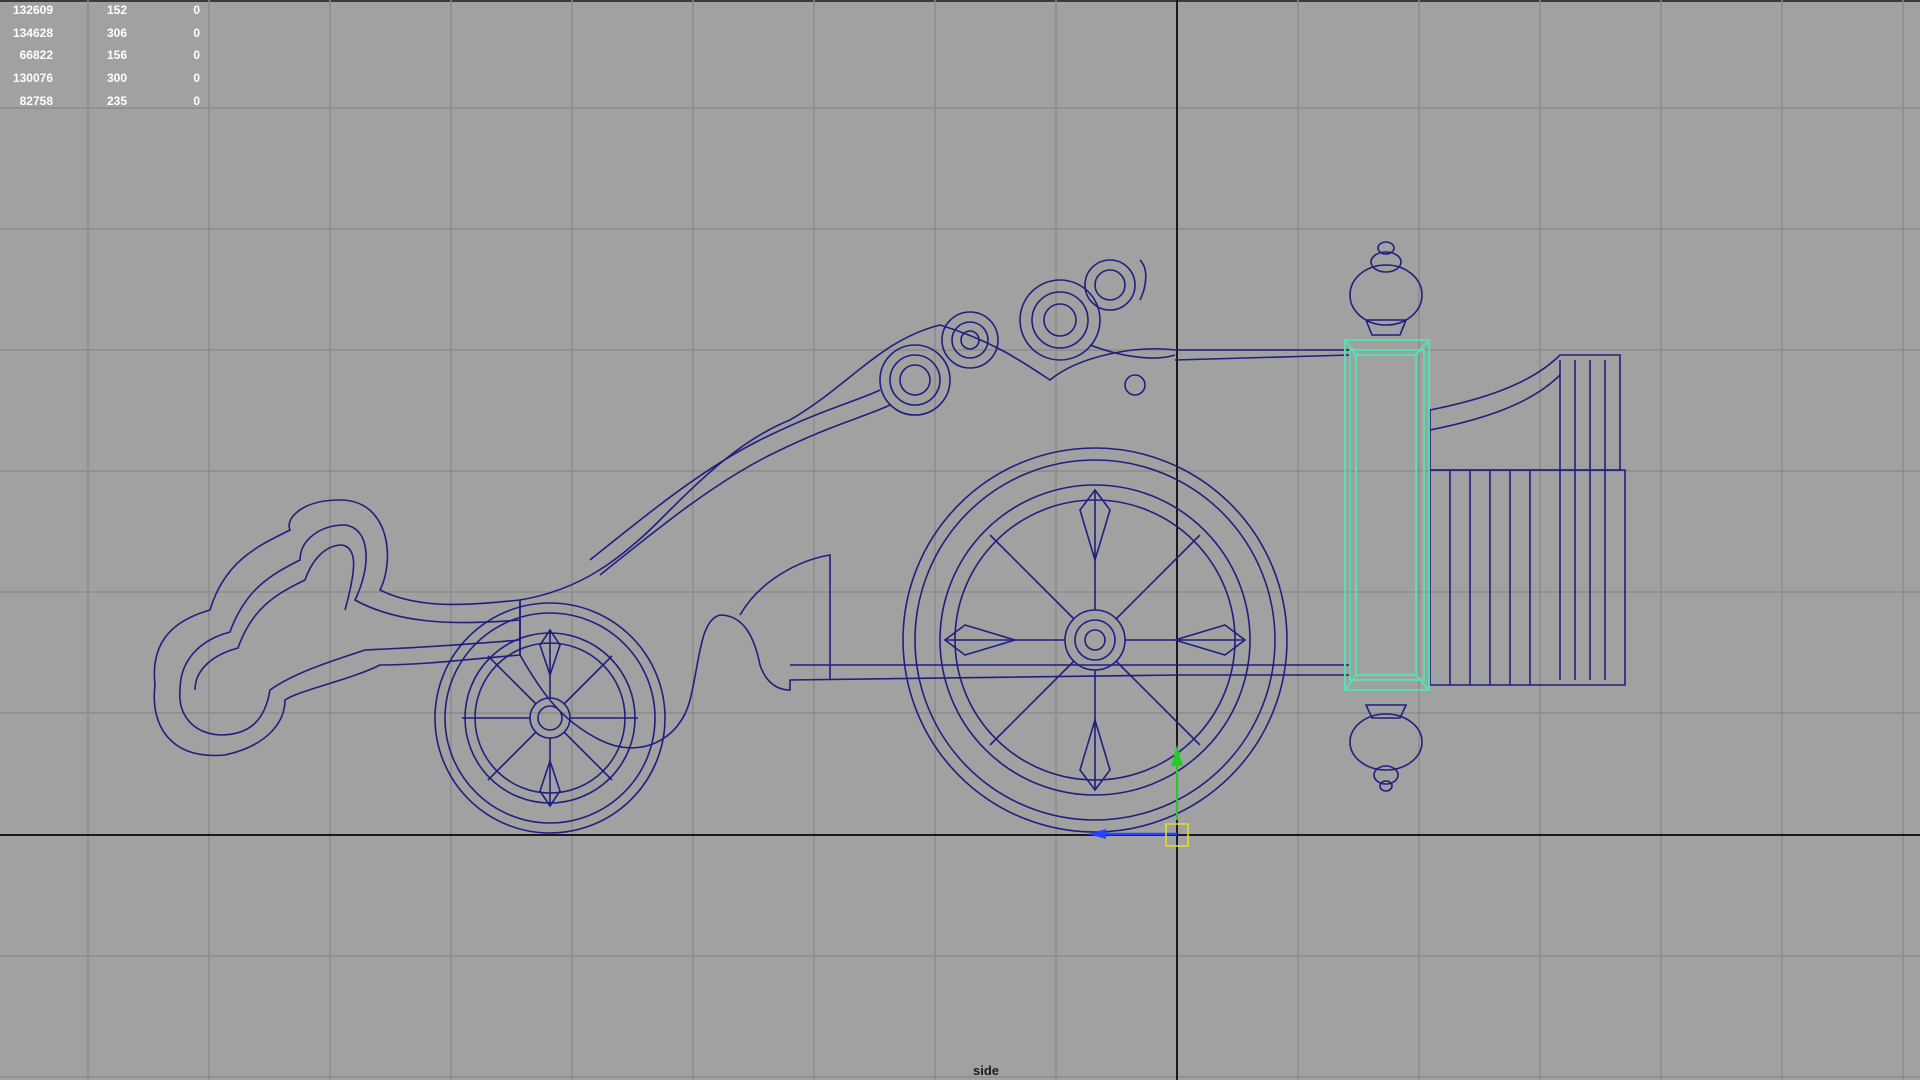 This screenshot has width=1920, height=1080. I want to click on carriage-cheek, so click(785, 617).